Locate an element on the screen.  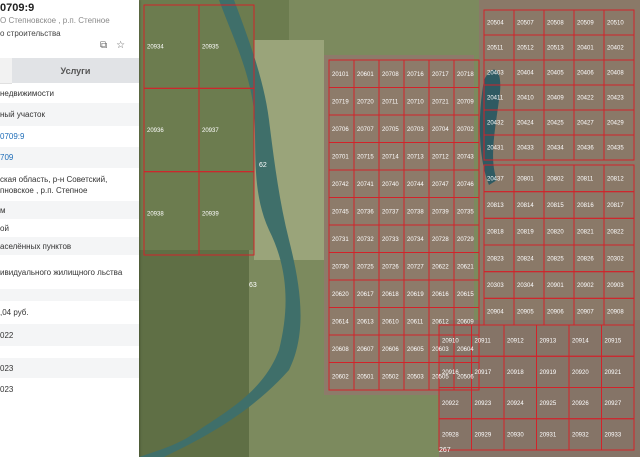
parcel-label: 20435 is located at coordinates (615, 149).